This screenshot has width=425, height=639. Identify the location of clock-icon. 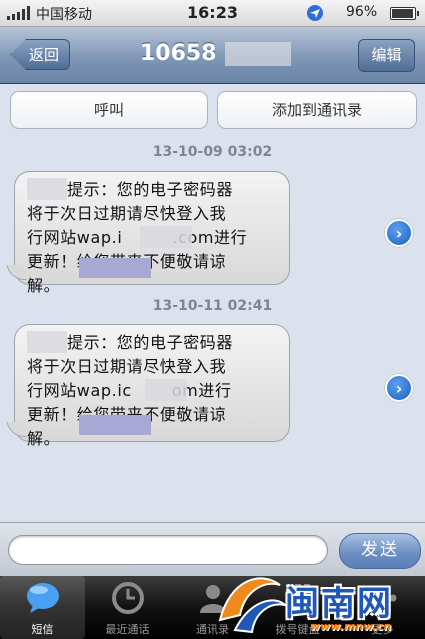
(128, 598).